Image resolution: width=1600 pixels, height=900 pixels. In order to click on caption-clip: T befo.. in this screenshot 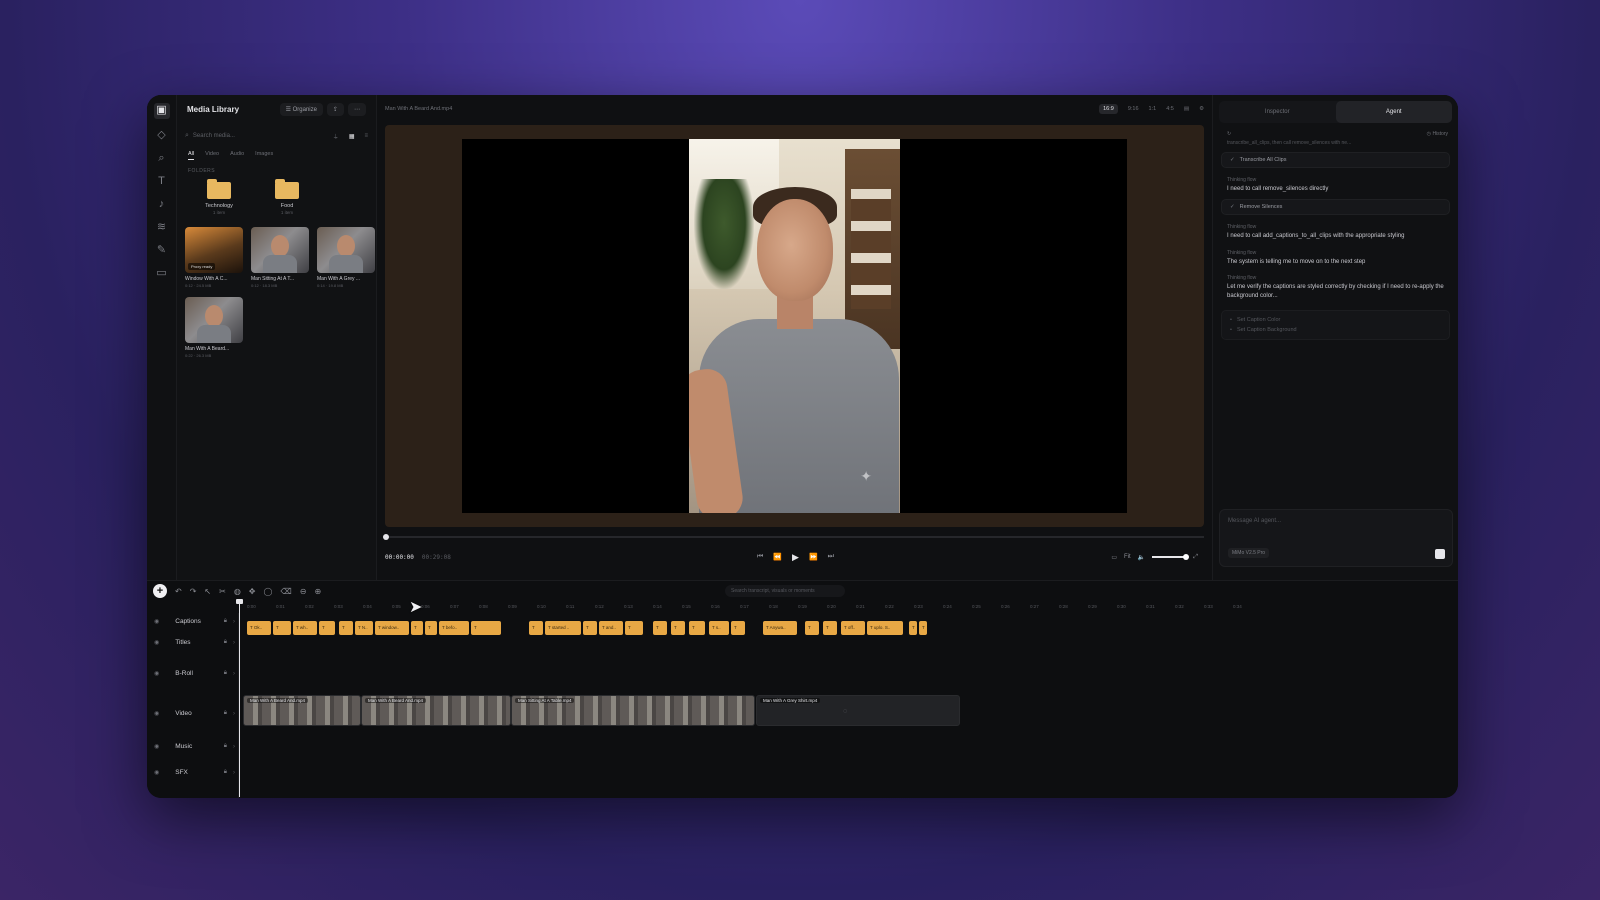, I will do `click(454, 628)`.